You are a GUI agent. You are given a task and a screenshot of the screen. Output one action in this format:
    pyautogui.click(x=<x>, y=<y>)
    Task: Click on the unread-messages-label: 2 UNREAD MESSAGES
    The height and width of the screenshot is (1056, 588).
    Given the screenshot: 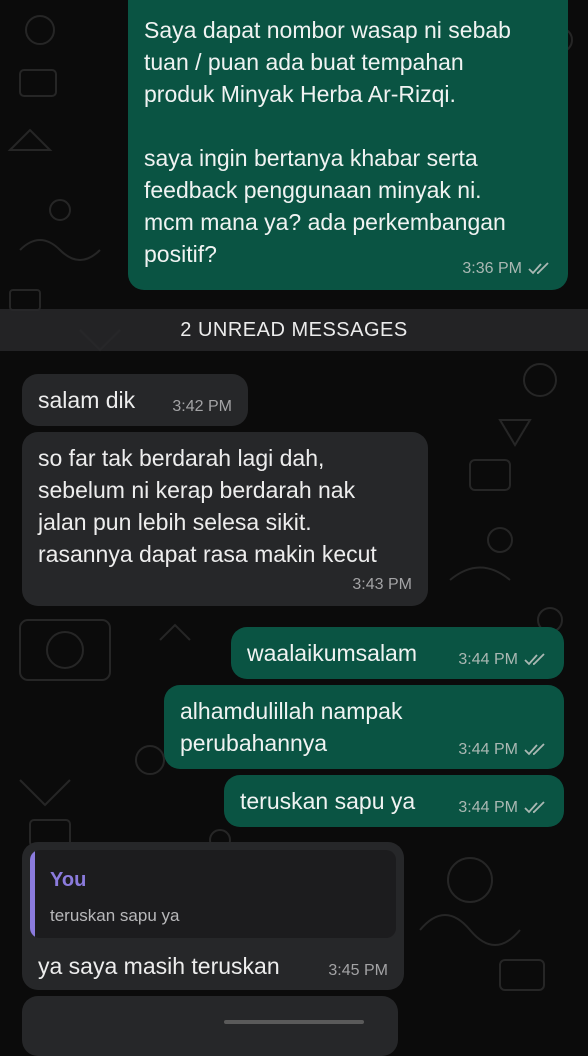 What is the action you would take?
    pyautogui.click(x=294, y=329)
    